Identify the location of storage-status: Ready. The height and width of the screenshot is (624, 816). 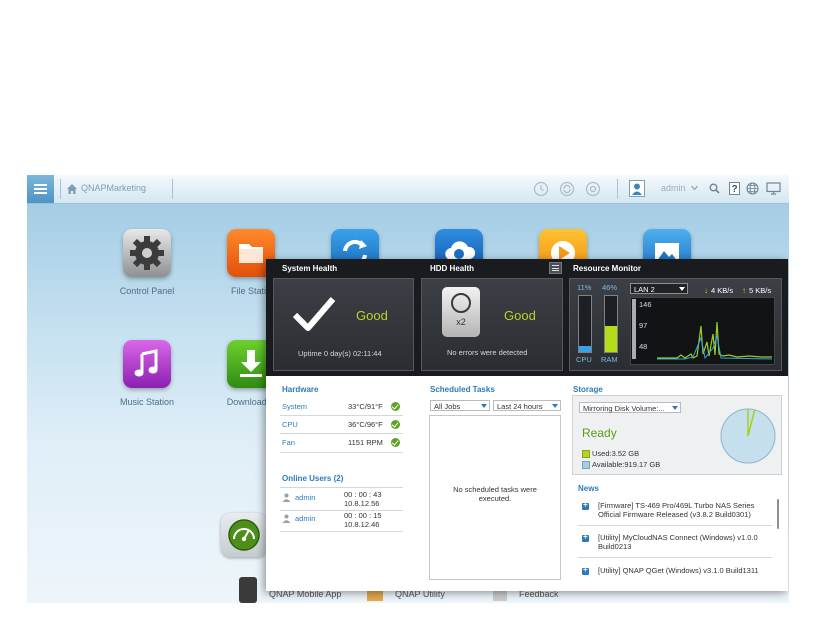
(599, 433).